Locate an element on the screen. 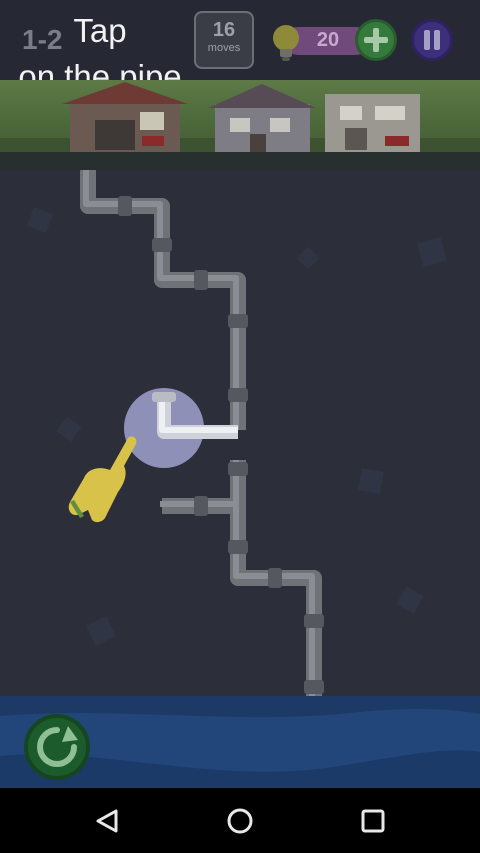  add-hints-button is located at coordinates (376, 40).